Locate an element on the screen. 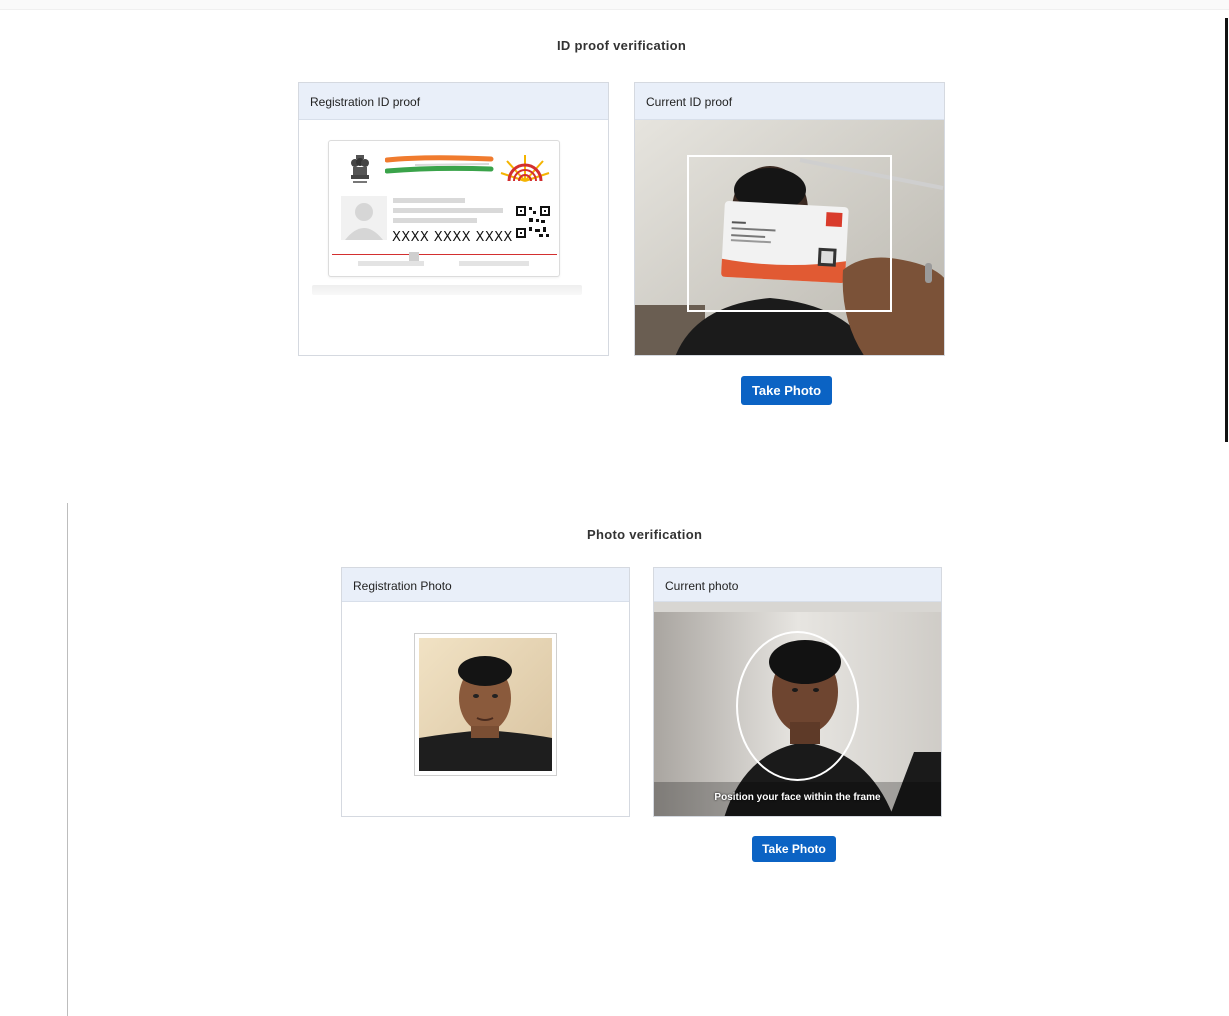  photo-section-title: Photo verification is located at coordinates (645, 534).